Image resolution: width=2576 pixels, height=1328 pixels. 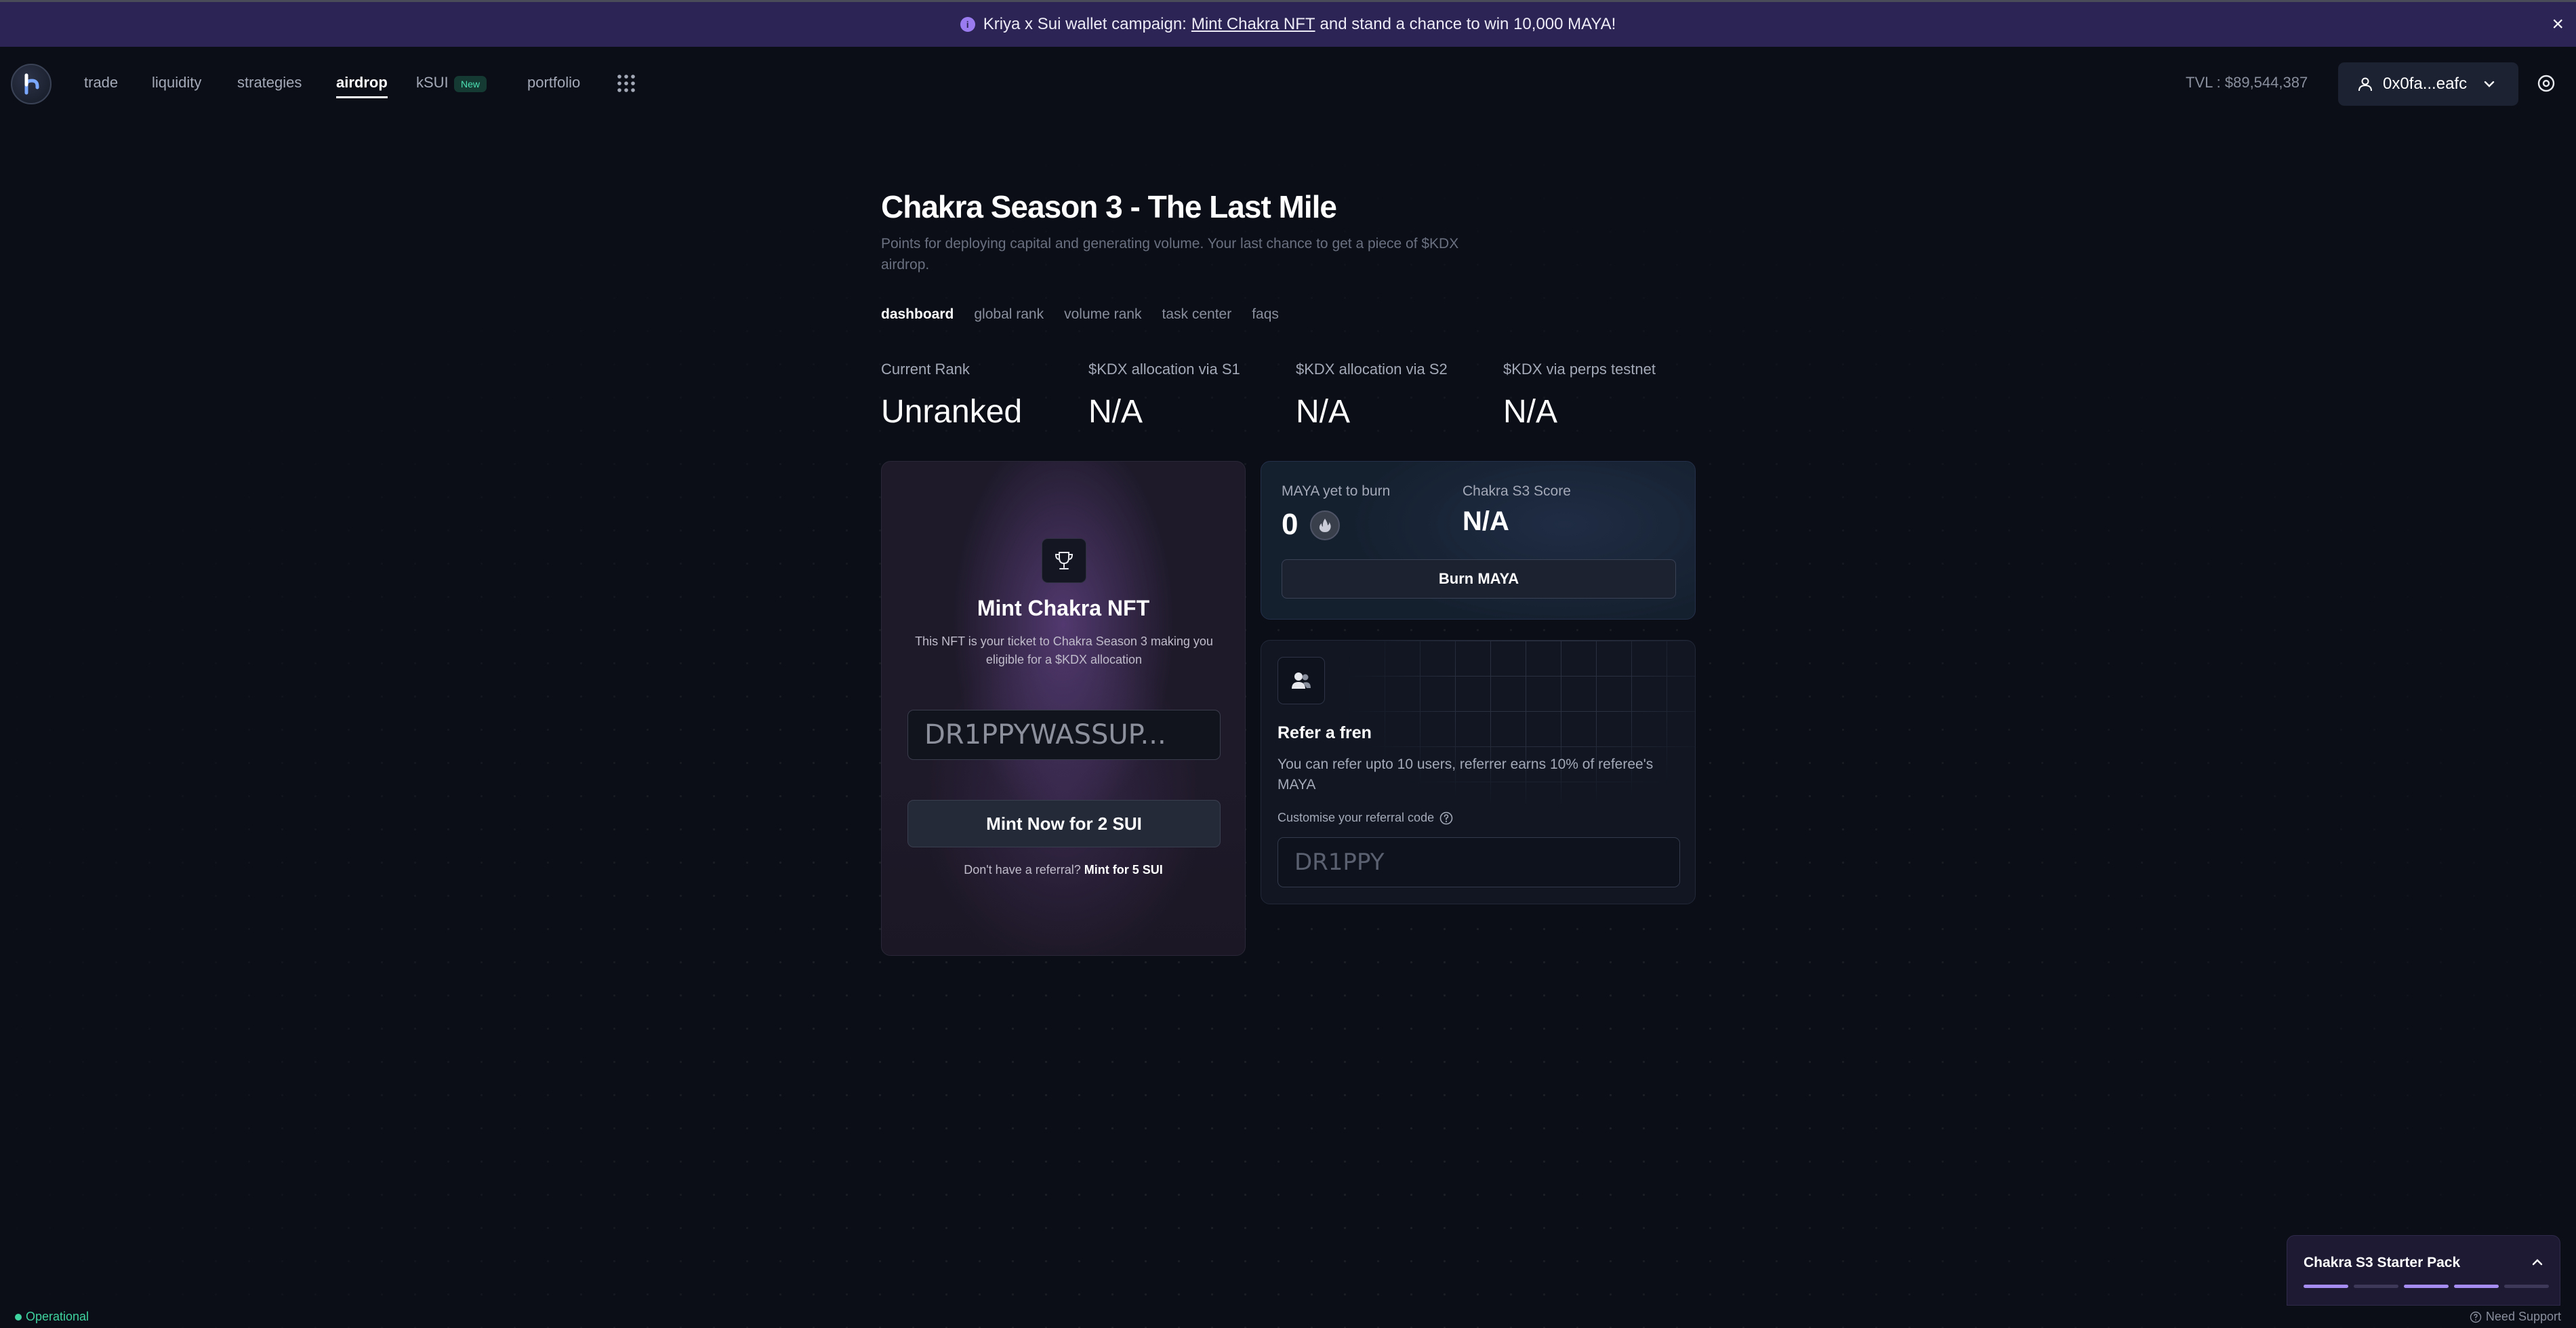 What do you see at coordinates (1372, 369) in the screenshot?
I see `stat-label: $KDX allocation via S2` at bounding box center [1372, 369].